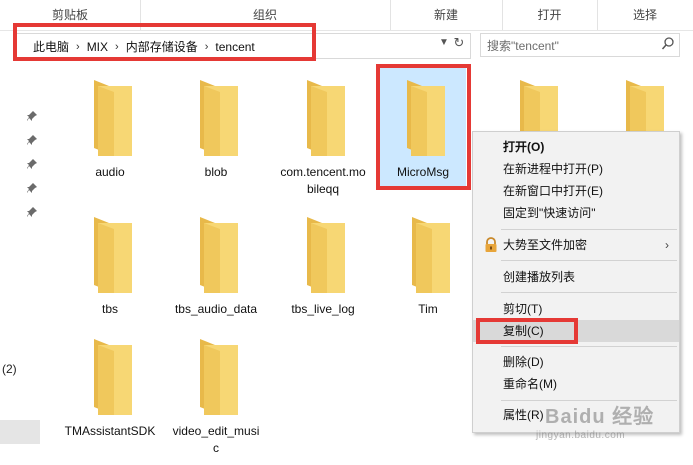 The width and height of the screenshot is (693, 465). Describe the element at coordinates (667, 245) in the screenshot. I see `chevron-right-icon: ›` at that location.